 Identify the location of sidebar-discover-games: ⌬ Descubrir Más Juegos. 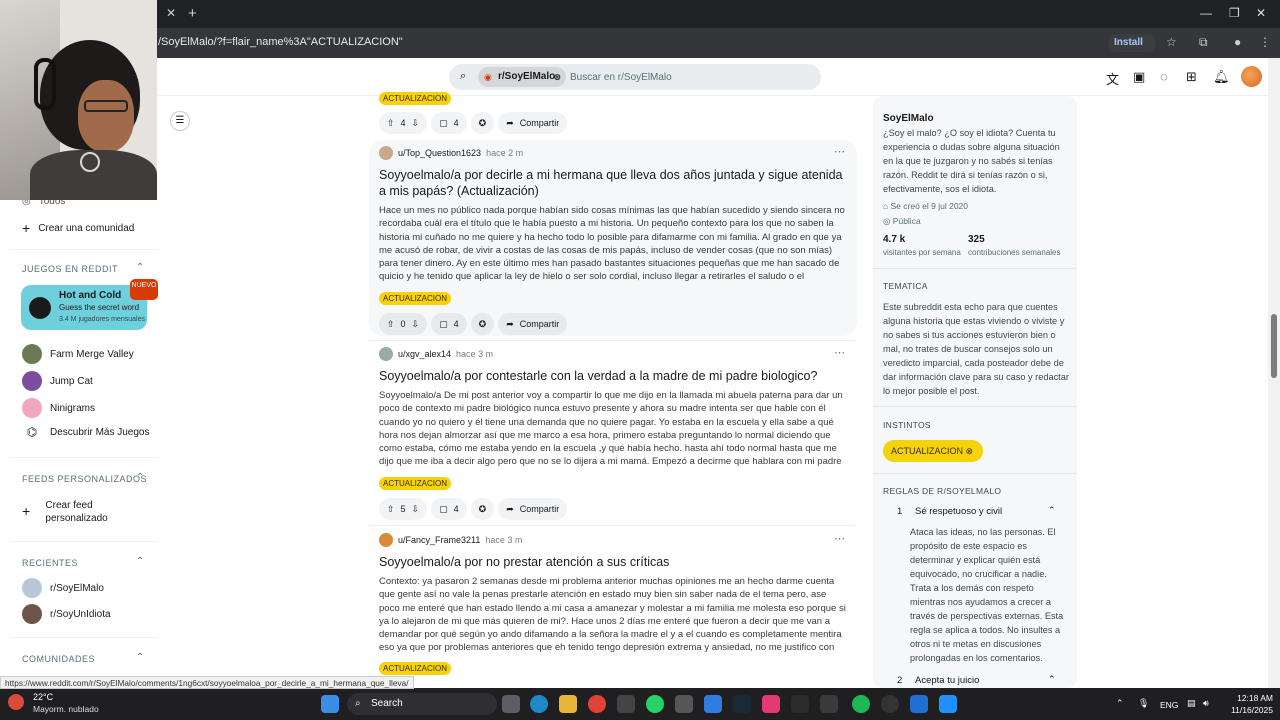
(86, 432).